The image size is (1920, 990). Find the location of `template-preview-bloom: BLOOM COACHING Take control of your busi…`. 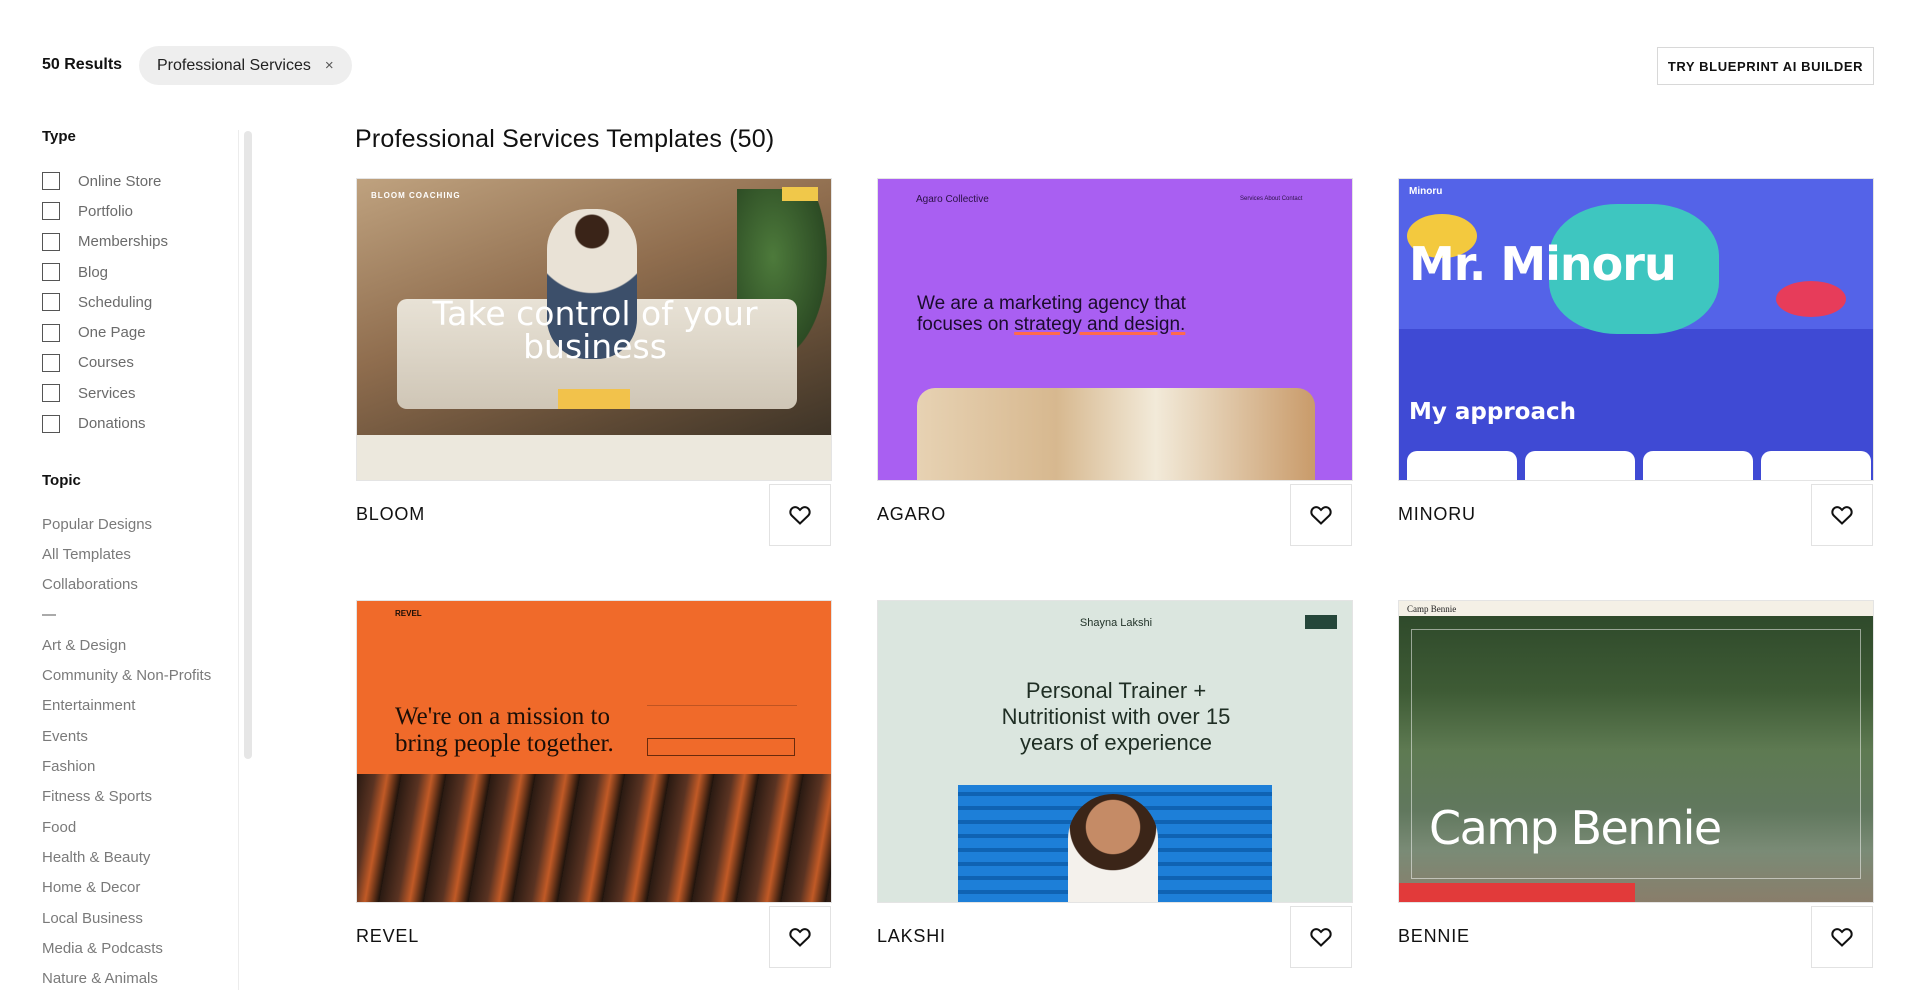

template-preview-bloom: BLOOM COACHING Take control of your busi… is located at coordinates (594, 329).